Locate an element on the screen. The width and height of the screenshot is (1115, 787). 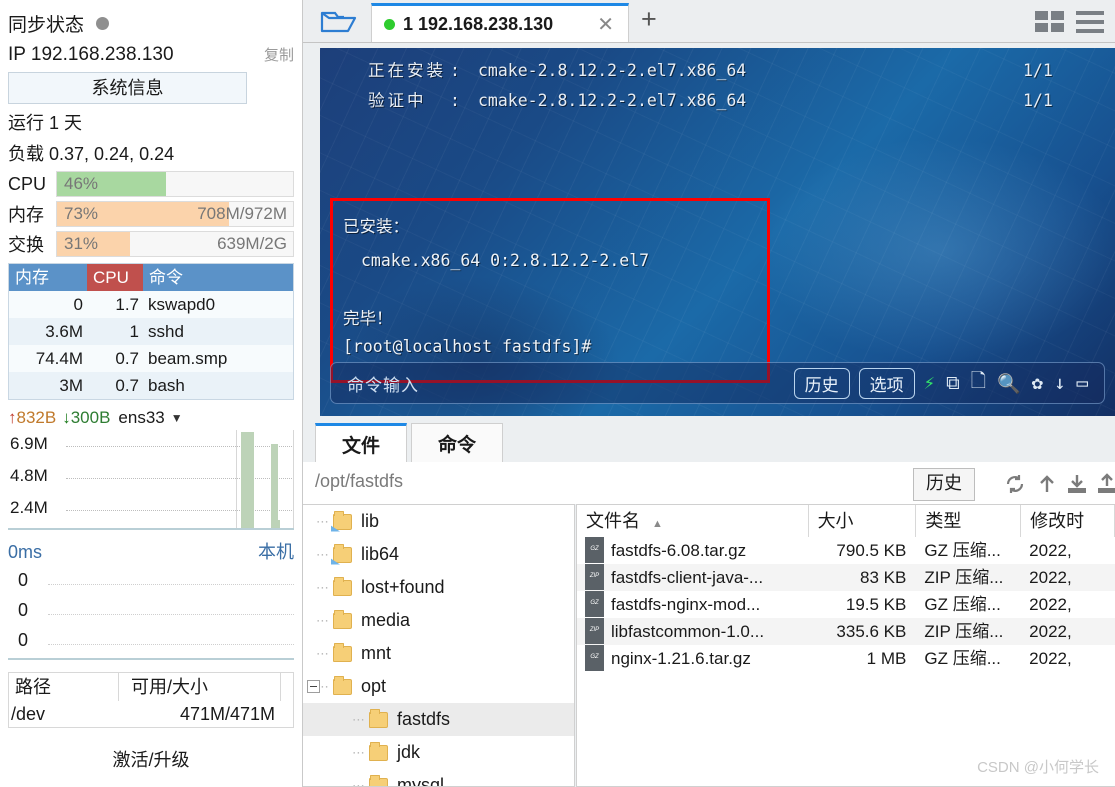
upload-icon is located at coordinates (1105, 484).